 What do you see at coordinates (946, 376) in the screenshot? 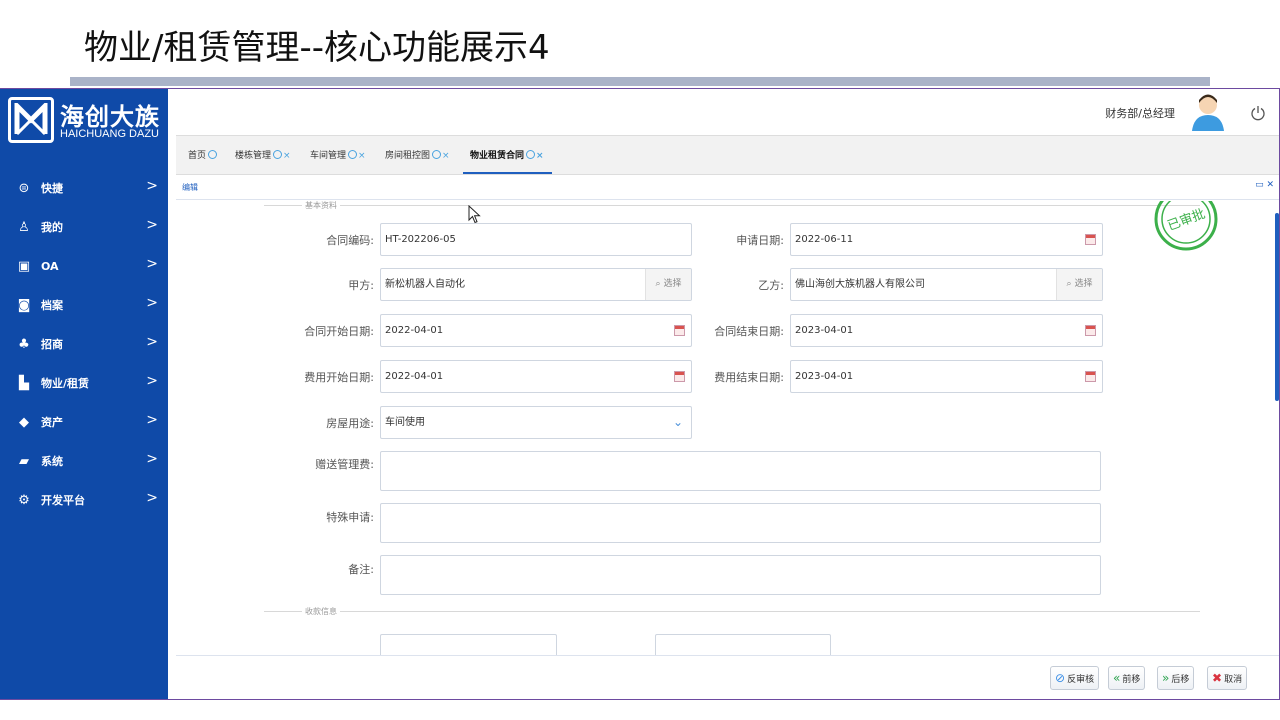
I see `fee-end-field: 2023-04-01` at bounding box center [946, 376].